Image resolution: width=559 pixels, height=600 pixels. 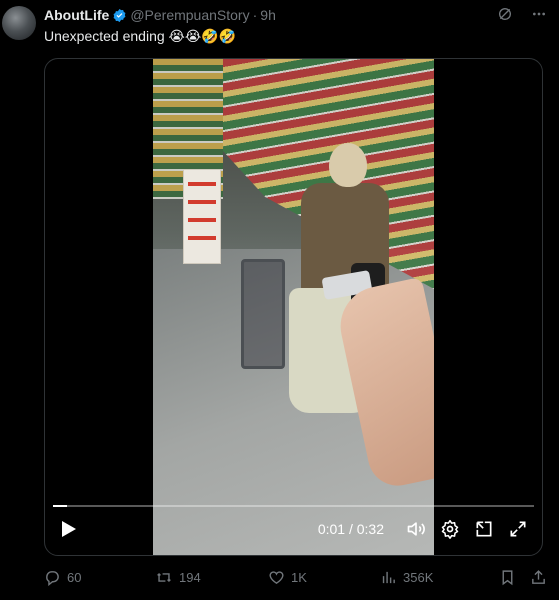 What do you see at coordinates (69, 529) in the screenshot?
I see `play-icon` at bounding box center [69, 529].